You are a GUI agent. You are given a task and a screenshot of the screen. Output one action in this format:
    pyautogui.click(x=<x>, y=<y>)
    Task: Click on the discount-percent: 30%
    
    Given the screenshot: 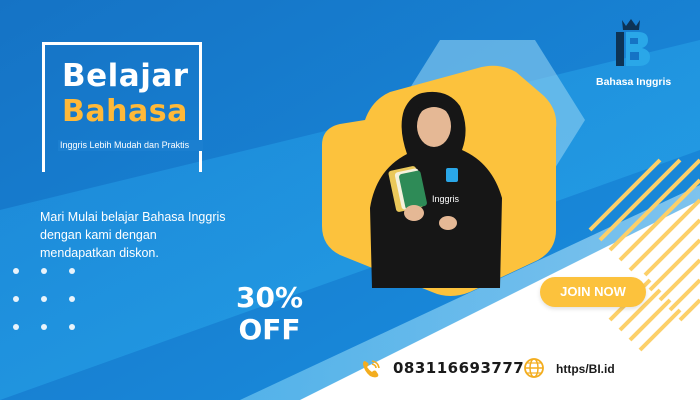 What is the action you would take?
    pyautogui.click(x=270, y=297)
    